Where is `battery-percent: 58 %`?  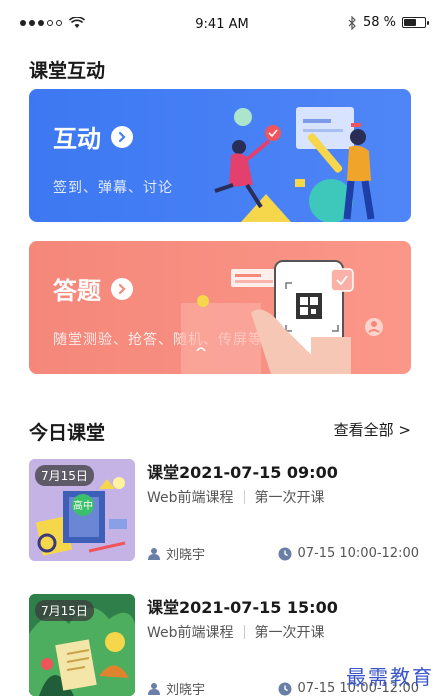
battery-percent: 58 % is located at coordinates (379, 22).